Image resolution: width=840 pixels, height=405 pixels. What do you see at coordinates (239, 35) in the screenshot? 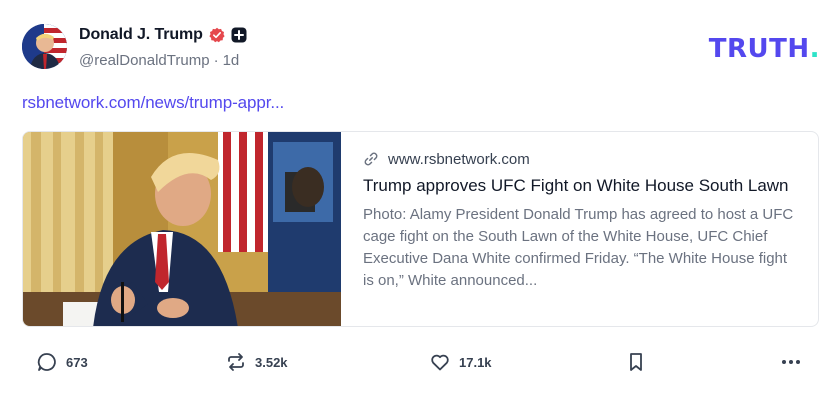
I see `plus-badge-icon` at bounding box center [239, 35].